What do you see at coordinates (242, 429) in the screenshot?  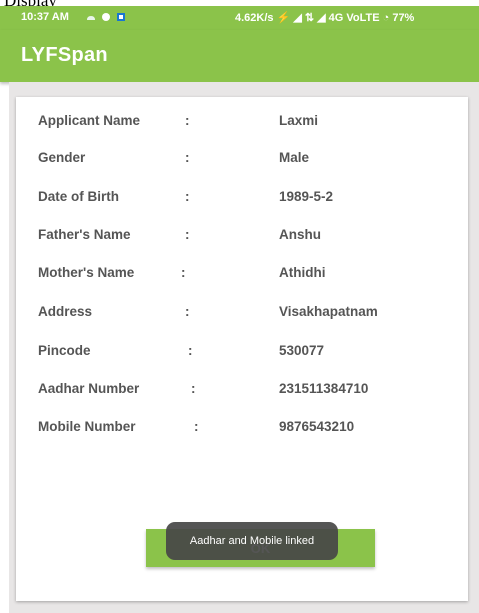 I see `detail-row-mobile-number: Mobile Number : 9876543210` at bounding box center [242, 429].